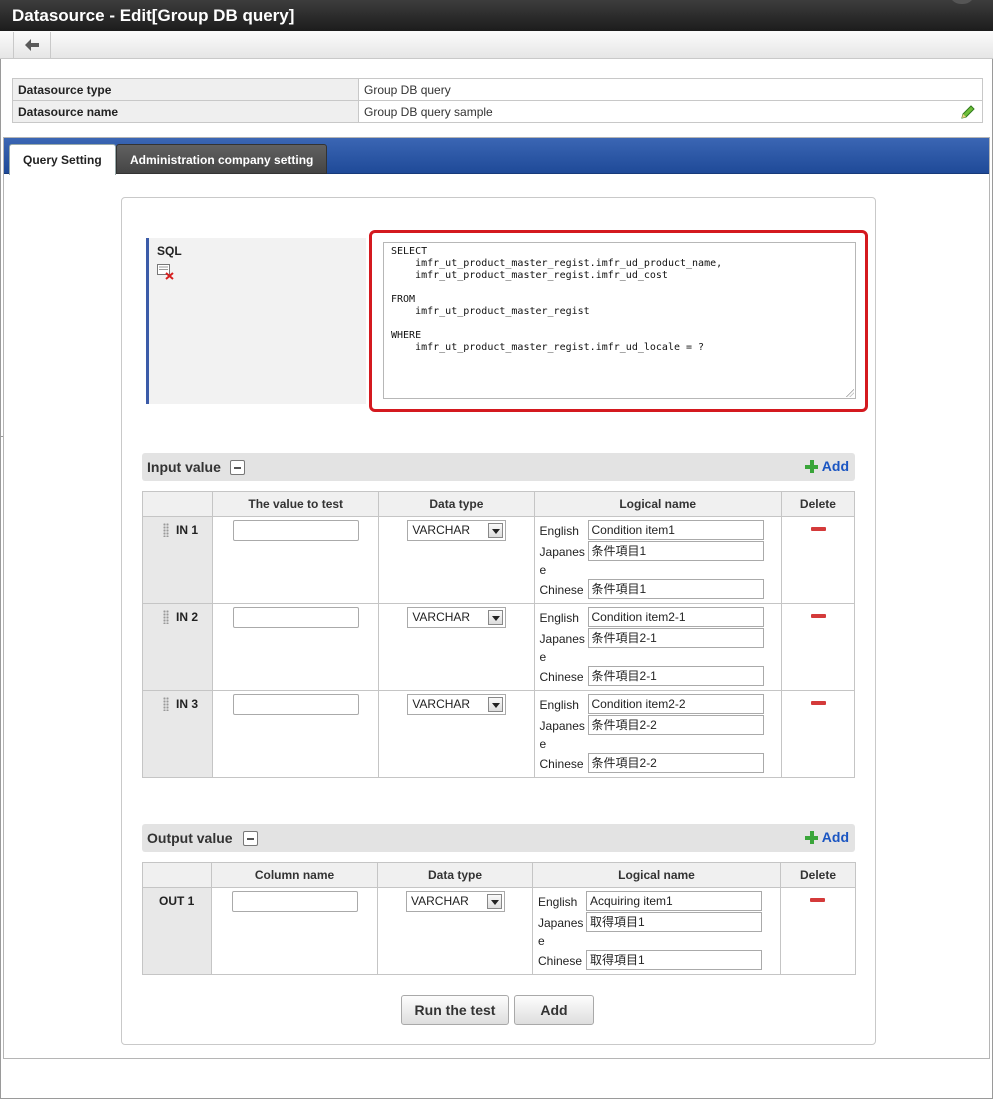 Image resolution: width=993 pixels, height=1099 pixels. What do you see at coordinates (497, 111) in the screenshot?
I see `datasource-name-row: Datasource name Group DB query sample` at bounding box center [497, 111].